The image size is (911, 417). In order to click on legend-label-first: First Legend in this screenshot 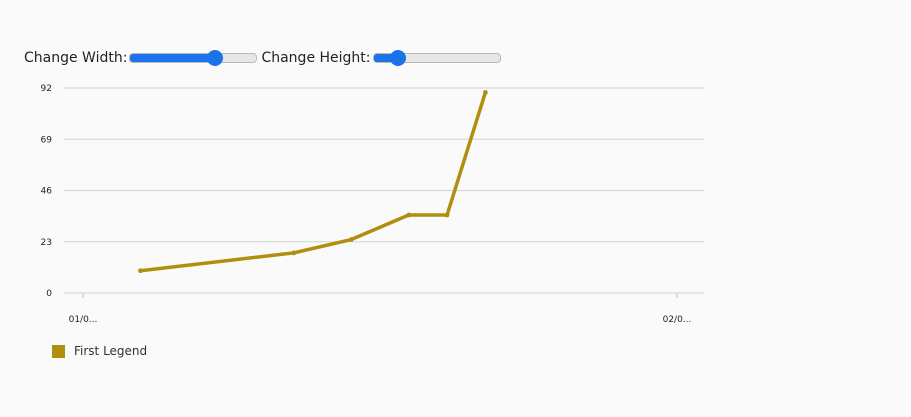, I will do `click(110, 351)`.